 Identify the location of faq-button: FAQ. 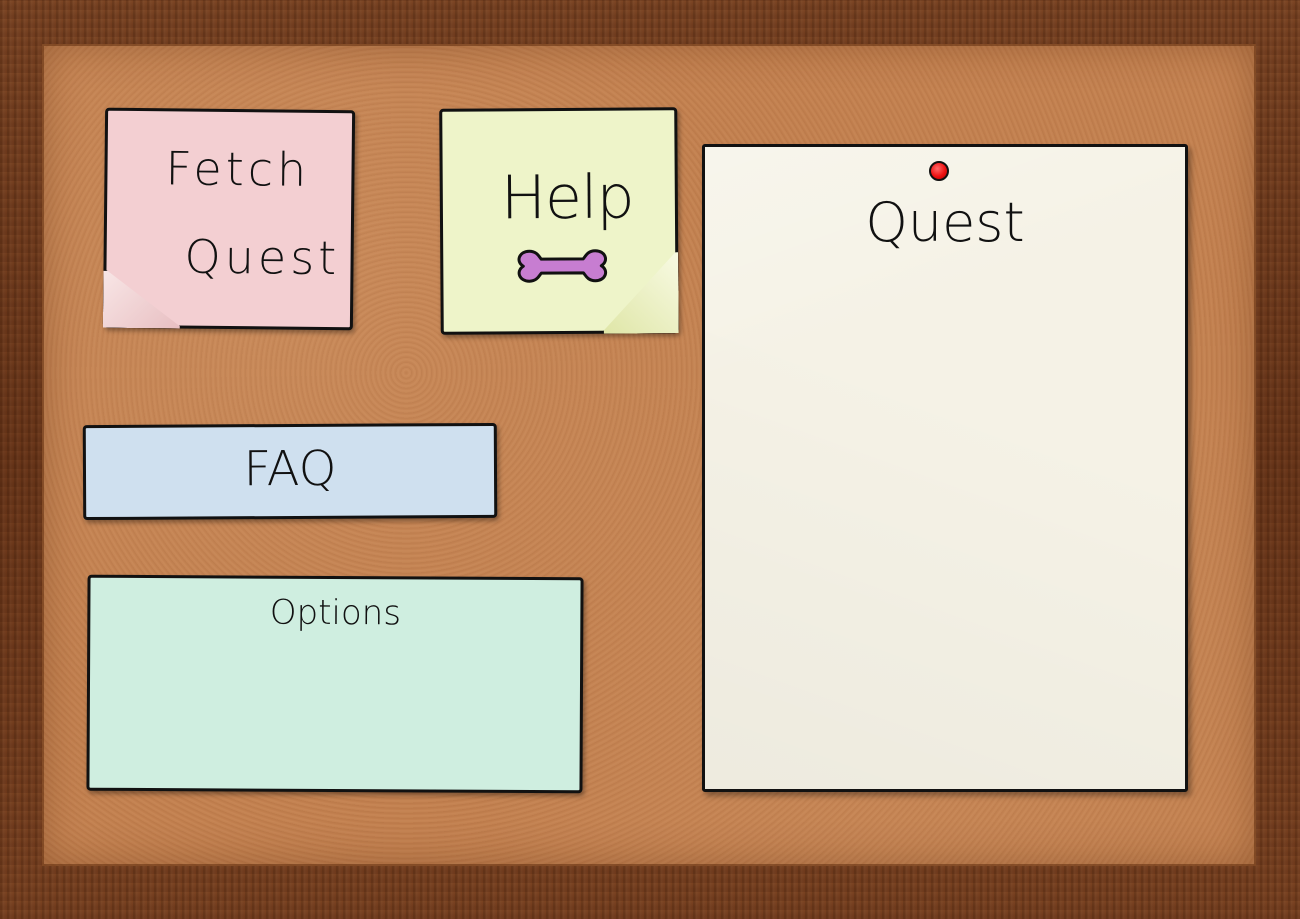
(290, 471).